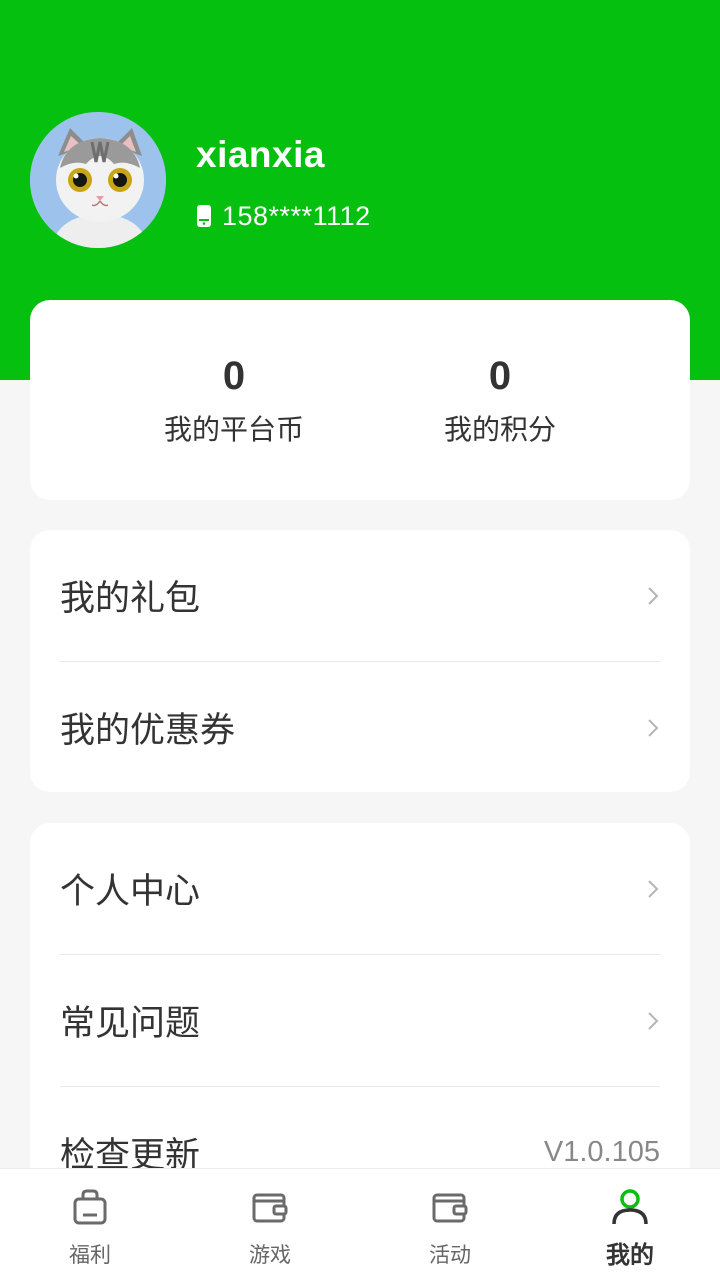 This screenshot has height=1280, width=720. I want to click on platform-coins-label: 我的平台币, so click(233, 429).